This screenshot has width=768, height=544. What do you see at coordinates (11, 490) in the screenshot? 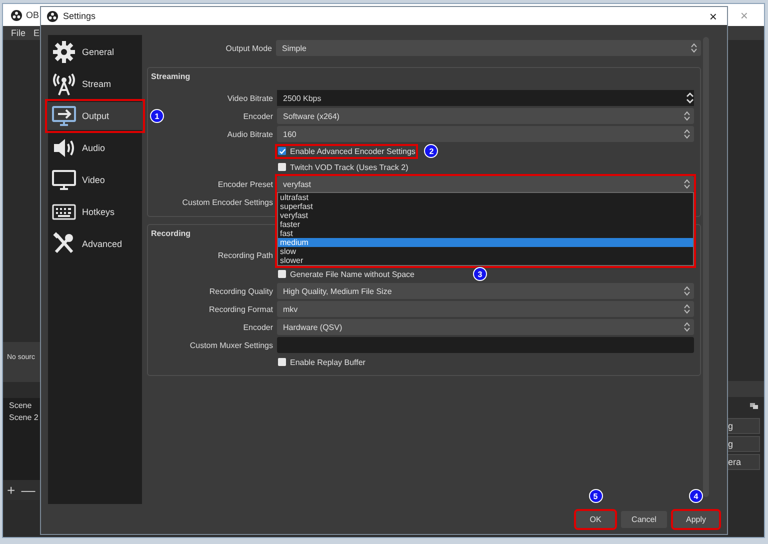
I see `scene-button: +` at bounding box center [11, 490].